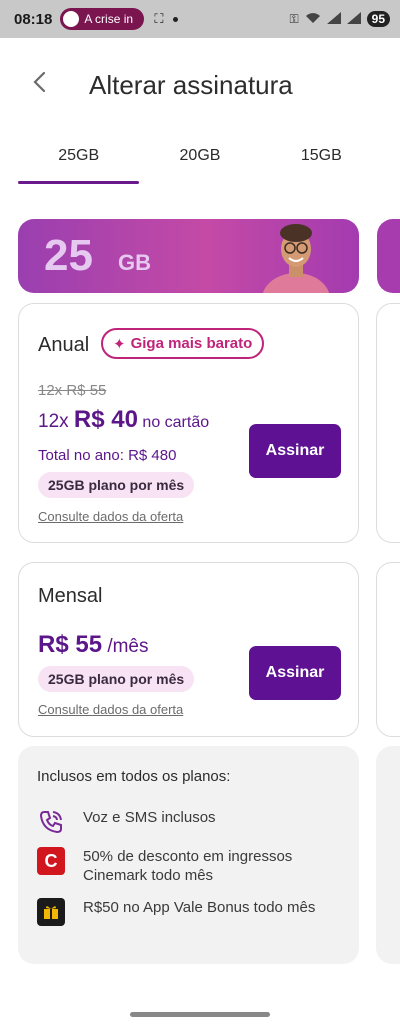  I want to click on tab-20gb: 20GB, so click(199, 162).